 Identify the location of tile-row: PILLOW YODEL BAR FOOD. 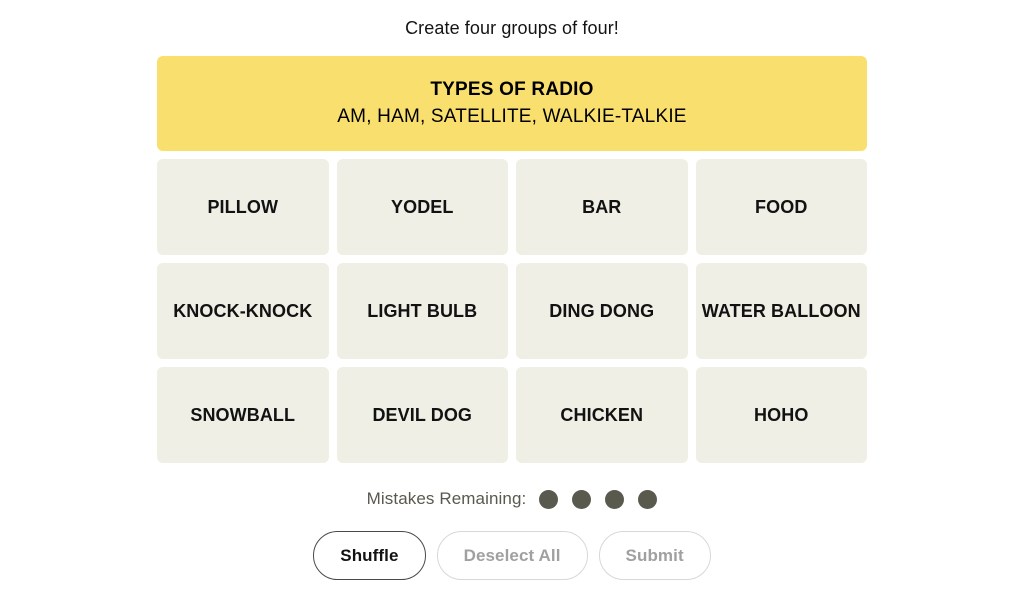
(512, 207).